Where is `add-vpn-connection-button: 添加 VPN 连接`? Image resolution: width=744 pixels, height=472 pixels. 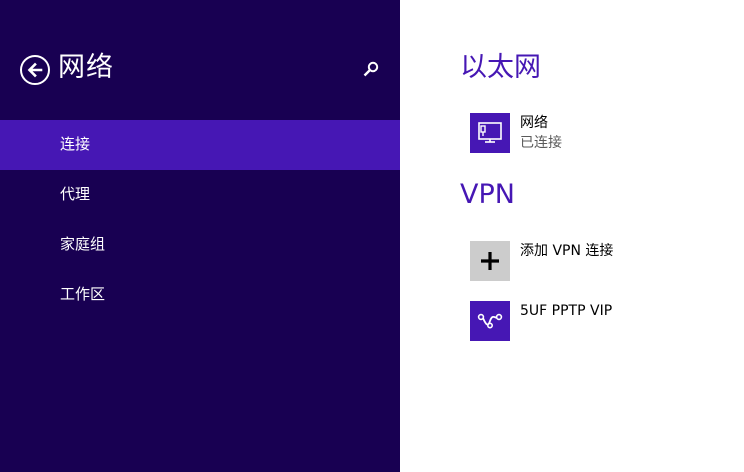 add-vpn-connection-button: 添加 VPN 连接 is located at coordinates (600, 262).